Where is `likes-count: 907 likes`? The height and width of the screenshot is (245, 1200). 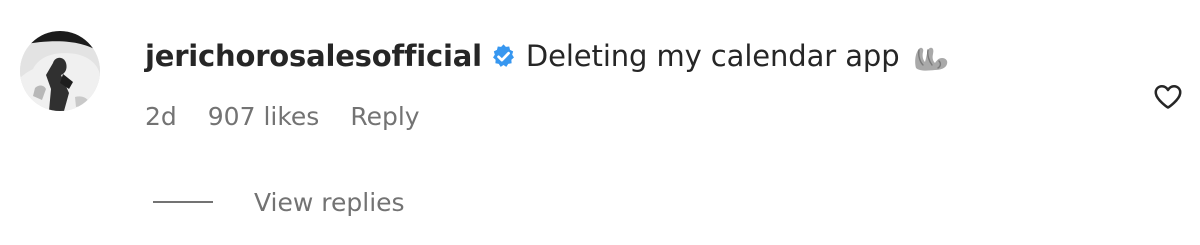 likes-count: 907 likes is located at coordinates (264, 116).